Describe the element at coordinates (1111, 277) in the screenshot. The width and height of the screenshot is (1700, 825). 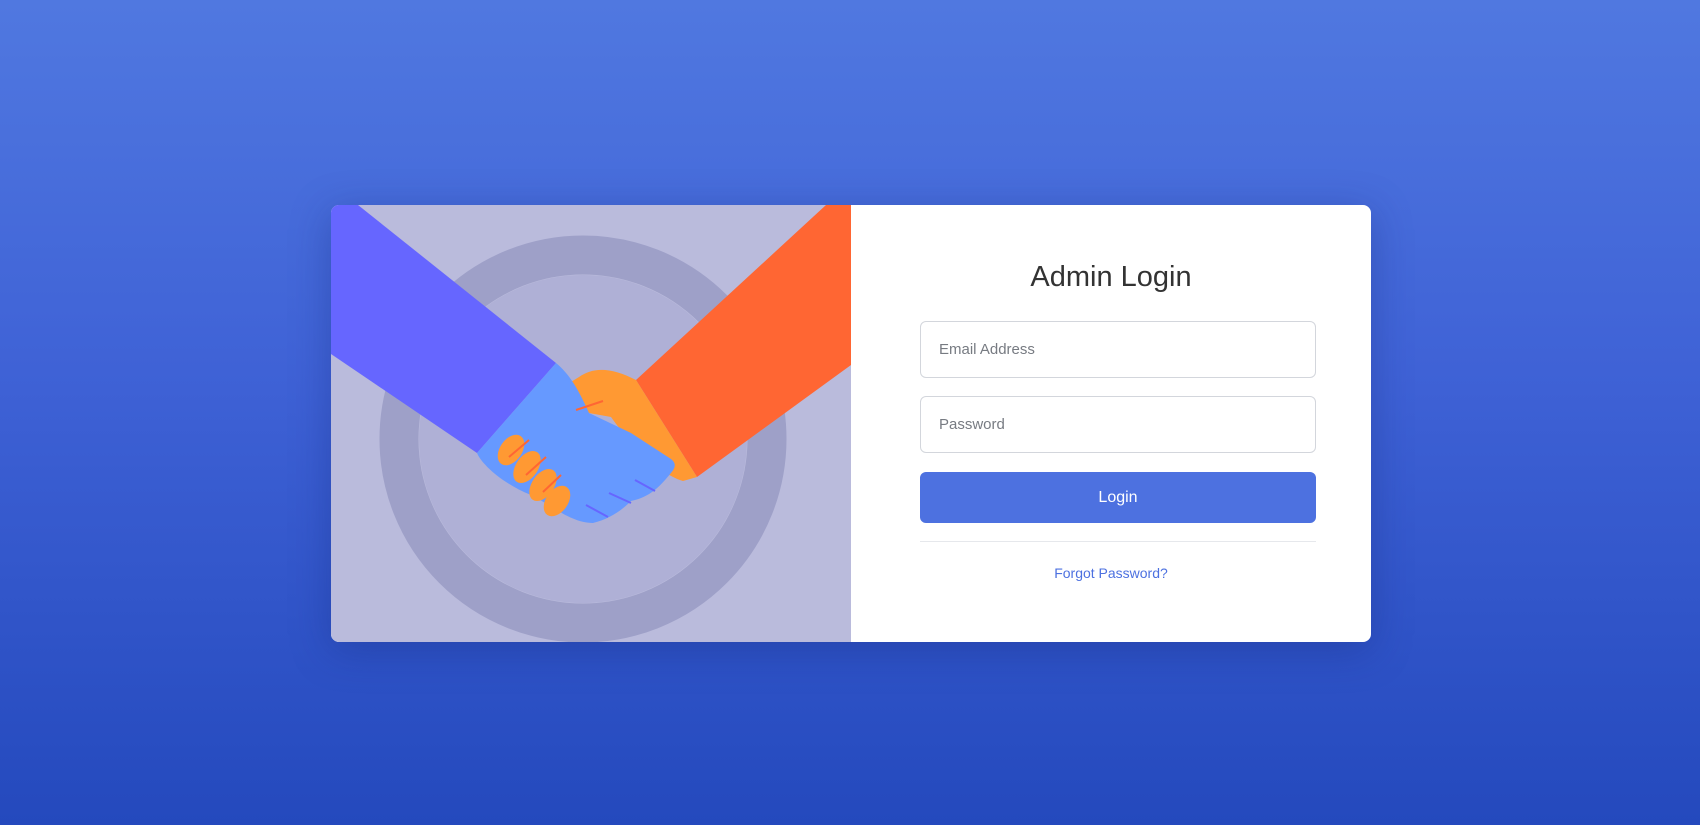
I see `page-title: Admin Login` at that location.